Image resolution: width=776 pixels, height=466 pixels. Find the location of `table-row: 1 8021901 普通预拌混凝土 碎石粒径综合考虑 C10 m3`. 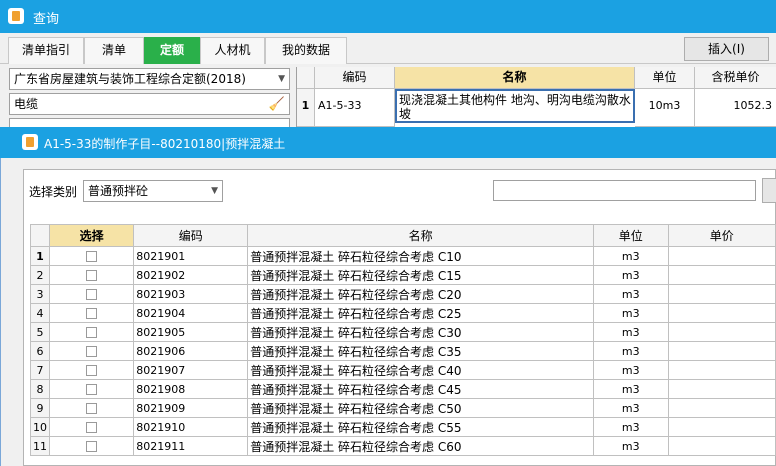

table-row: 1 8021901 普通预拌混凝土 碎石粒径综合考虑 C10 m3 is located at coordinates (403, 256).